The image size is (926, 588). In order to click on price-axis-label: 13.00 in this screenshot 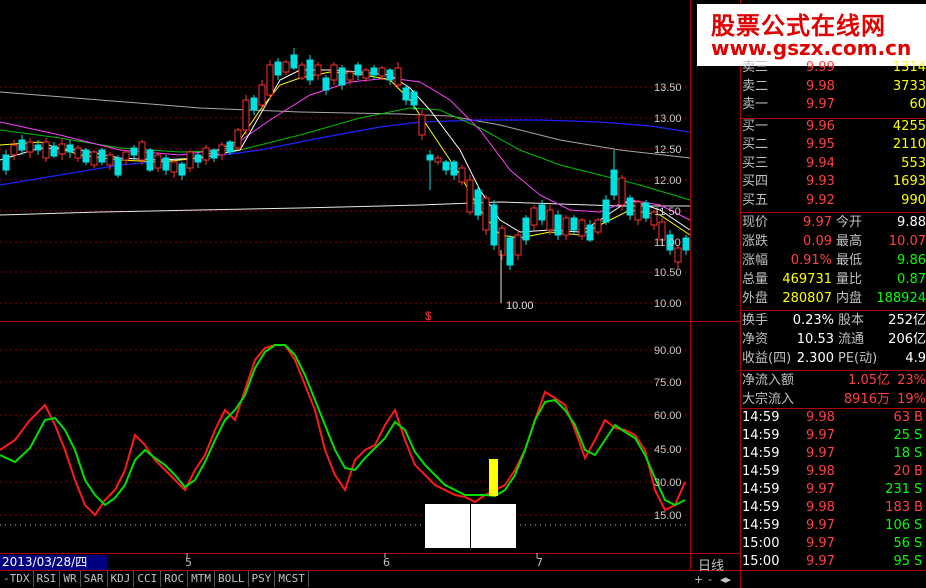, I will do `click(668, 119)`.